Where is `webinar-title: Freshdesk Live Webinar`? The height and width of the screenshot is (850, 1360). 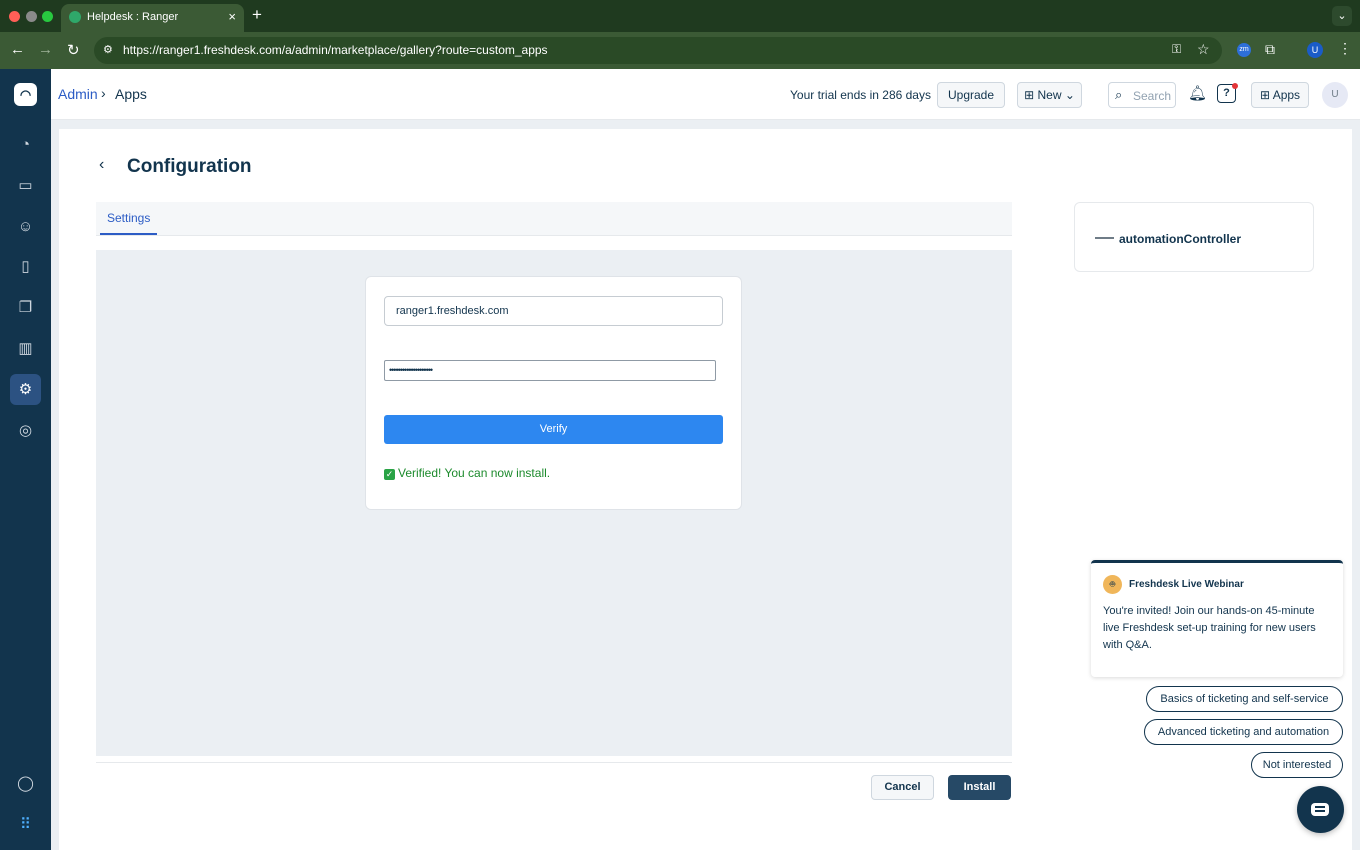 webinar-title: Freshdesk Live Webinar is located at coordinates (1186, 584).